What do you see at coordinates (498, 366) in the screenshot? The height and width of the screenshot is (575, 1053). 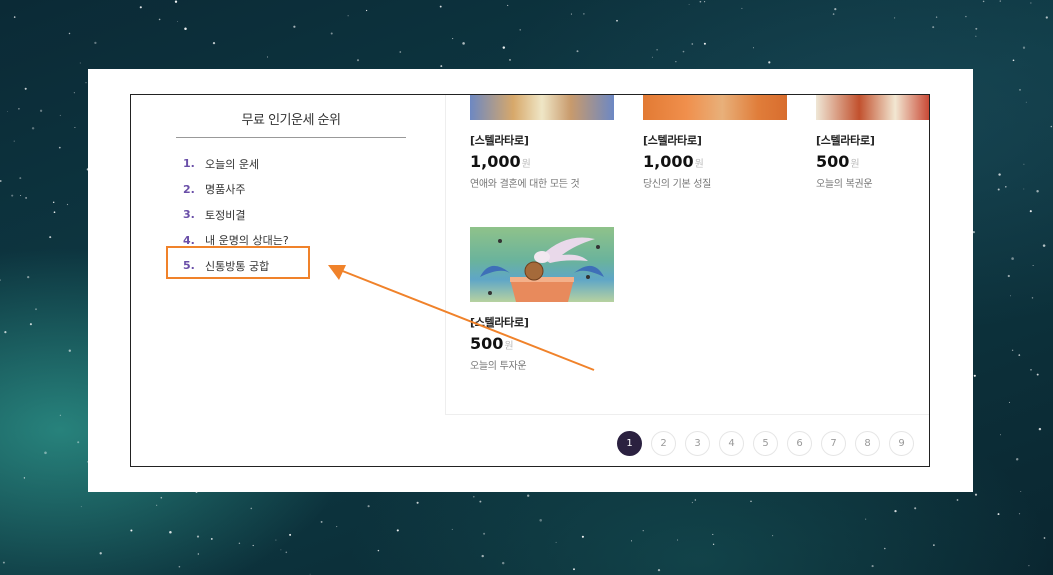 I see `product-description: 오늘의 투자운` at bounding box center [498, 366].